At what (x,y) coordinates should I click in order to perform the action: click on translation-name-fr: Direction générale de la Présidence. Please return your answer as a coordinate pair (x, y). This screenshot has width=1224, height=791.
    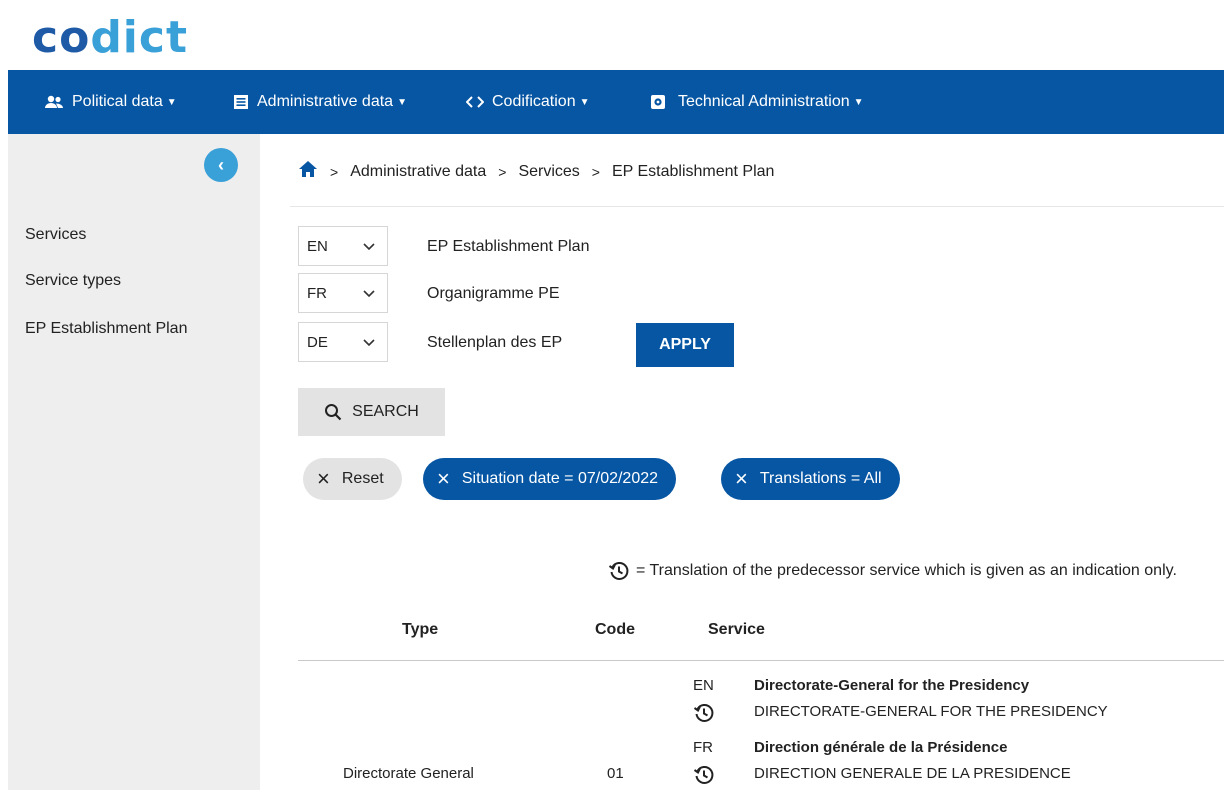
    Looking at the image, I should click on (881, 747).